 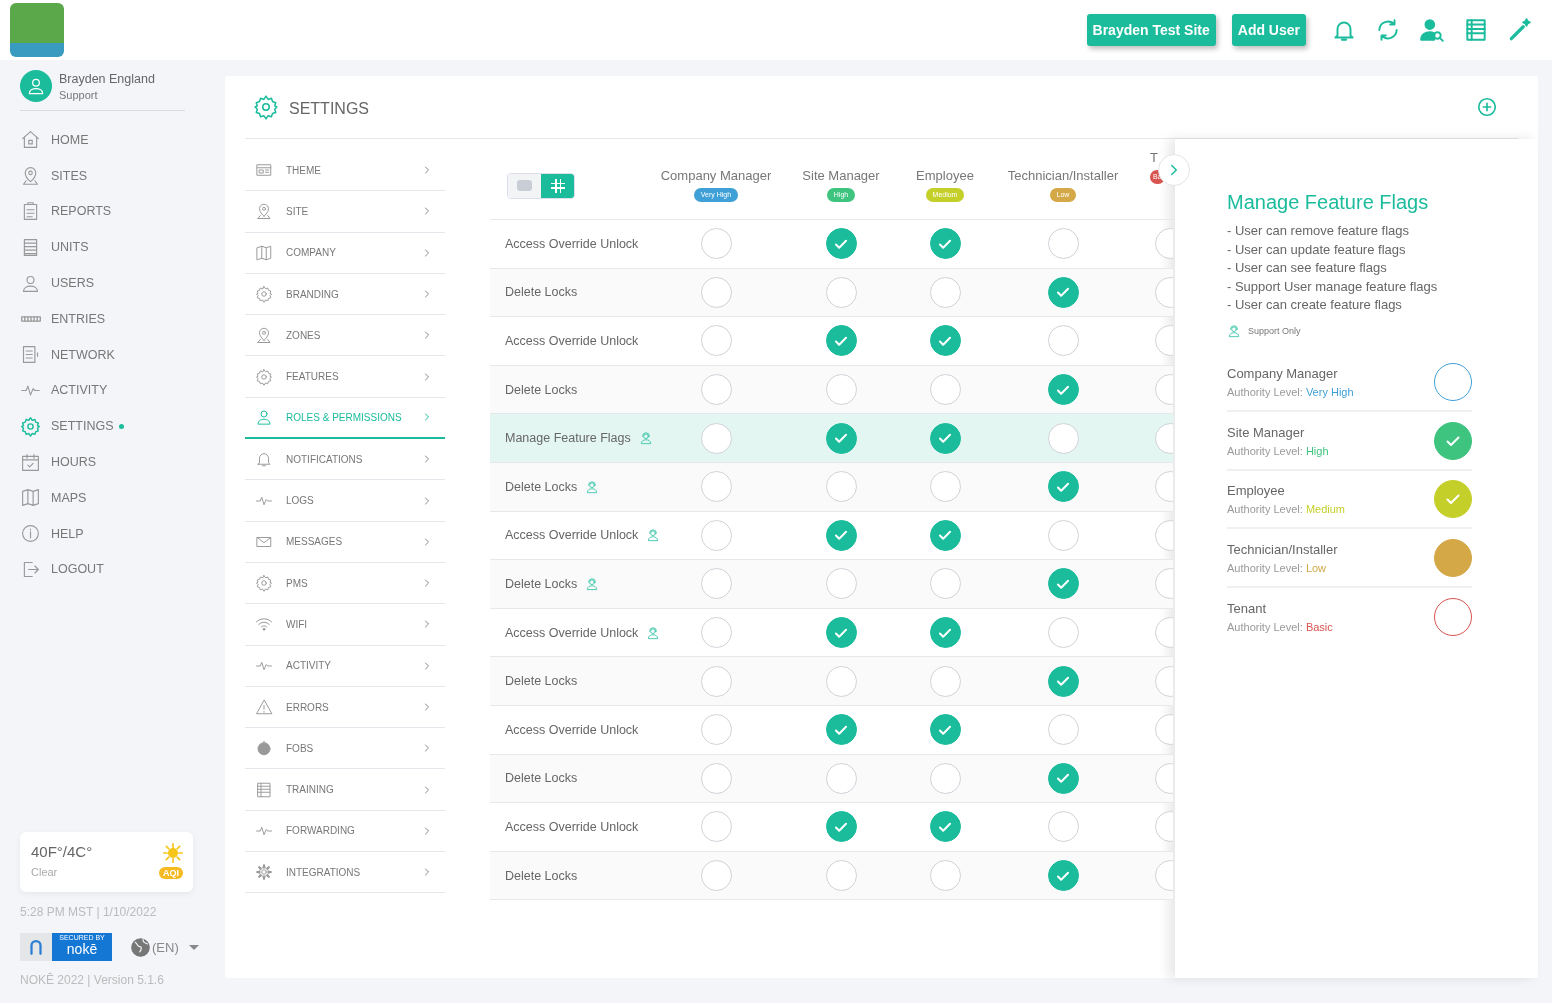 I want to click on language-selector: (EN), so click(x=164, y=947).